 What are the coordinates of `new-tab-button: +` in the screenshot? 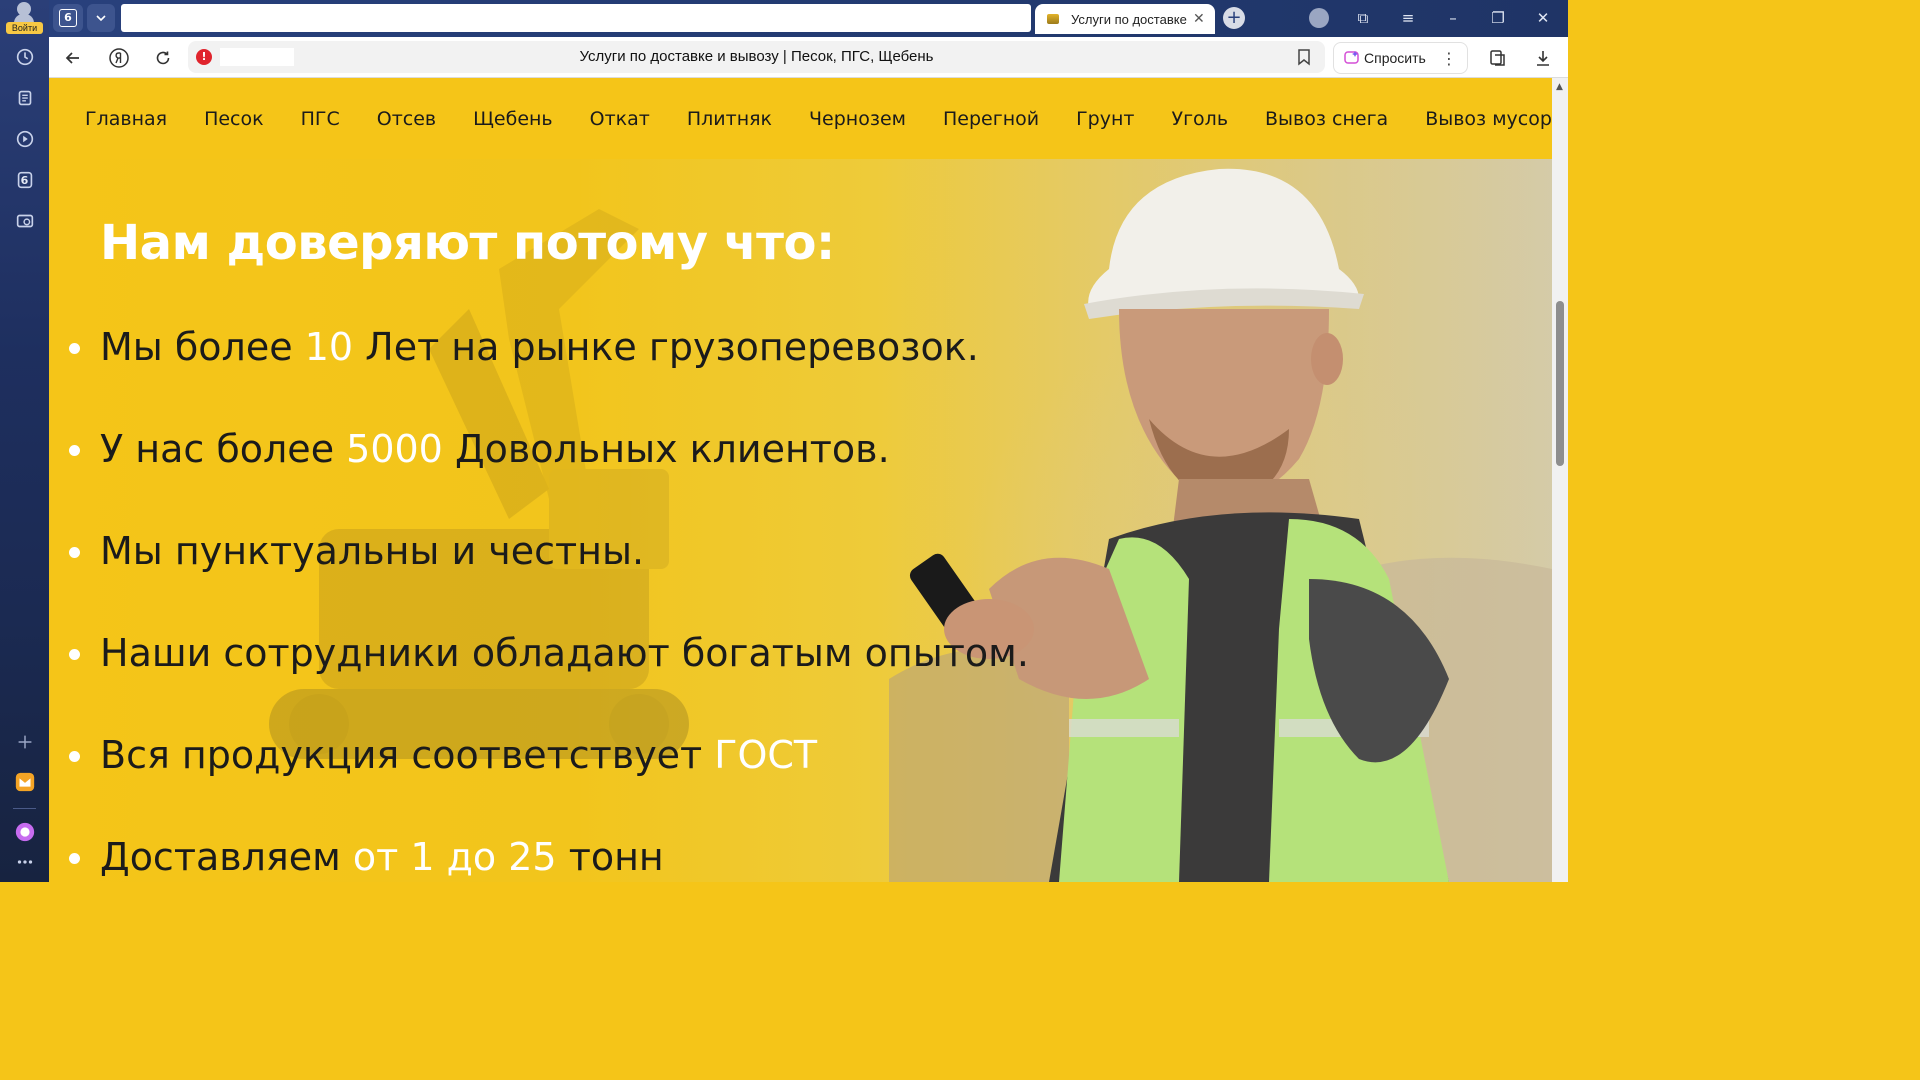 It's located at (1234, 18).